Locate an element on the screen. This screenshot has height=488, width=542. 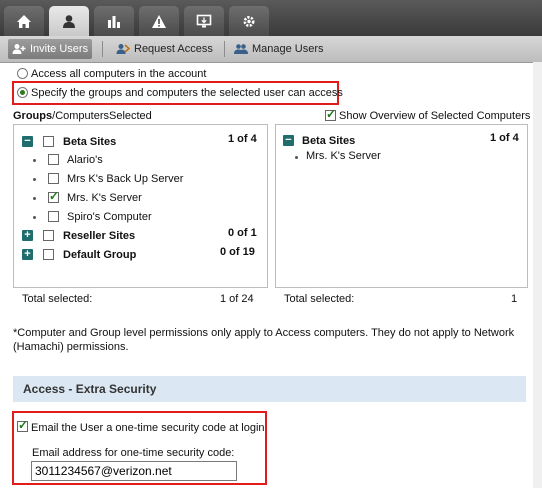
users-tab is located at coordinates (69, 21).